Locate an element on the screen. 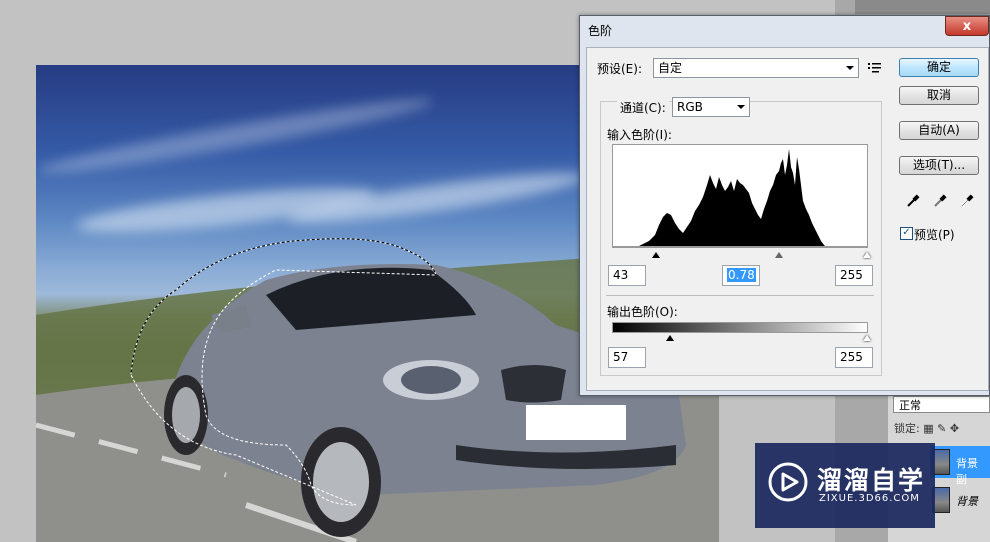 The height and width of the screenshot is (542, 990). dialog-title: 色阶 is located at coordinates (600, 31).